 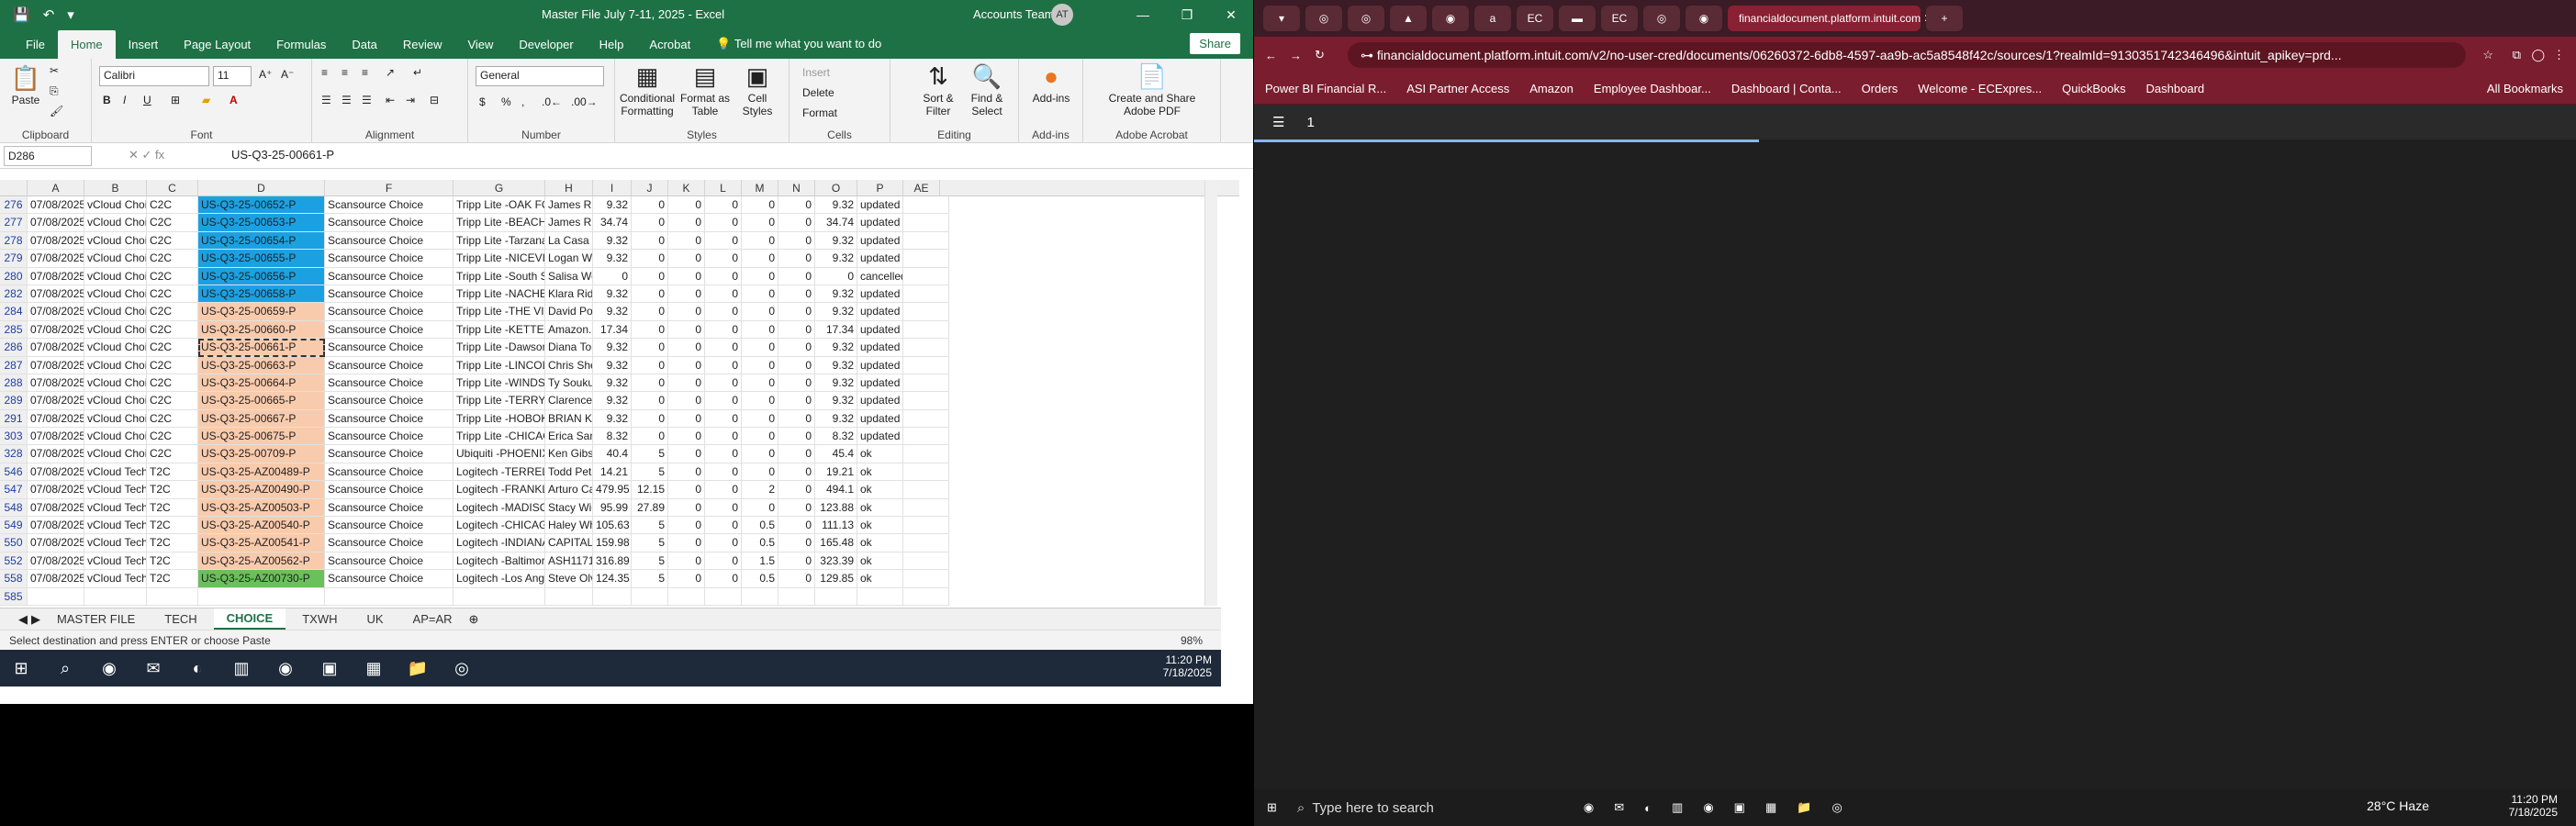 I want to click on browser-tab: a, so click(x=1492, y=18).